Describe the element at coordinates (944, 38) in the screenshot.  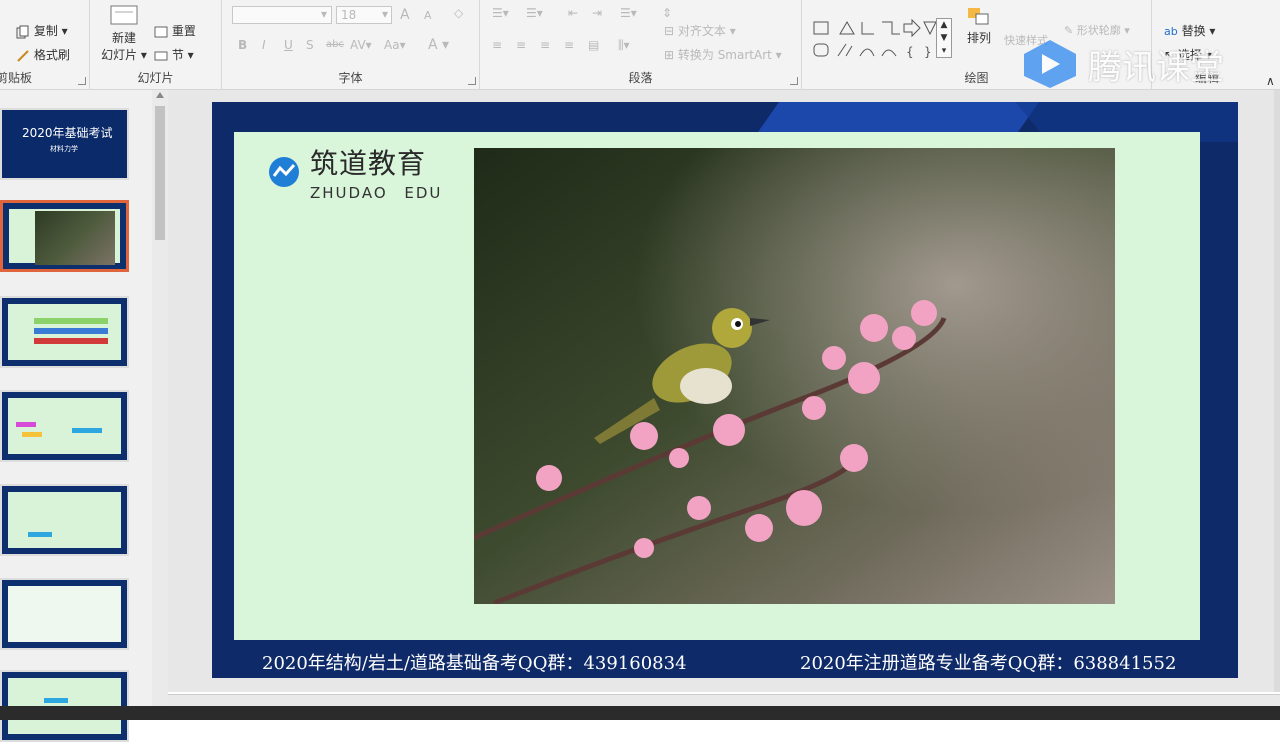
I see `shapes-gallery-more-icon: ▲ ▼ ▾` at that location.